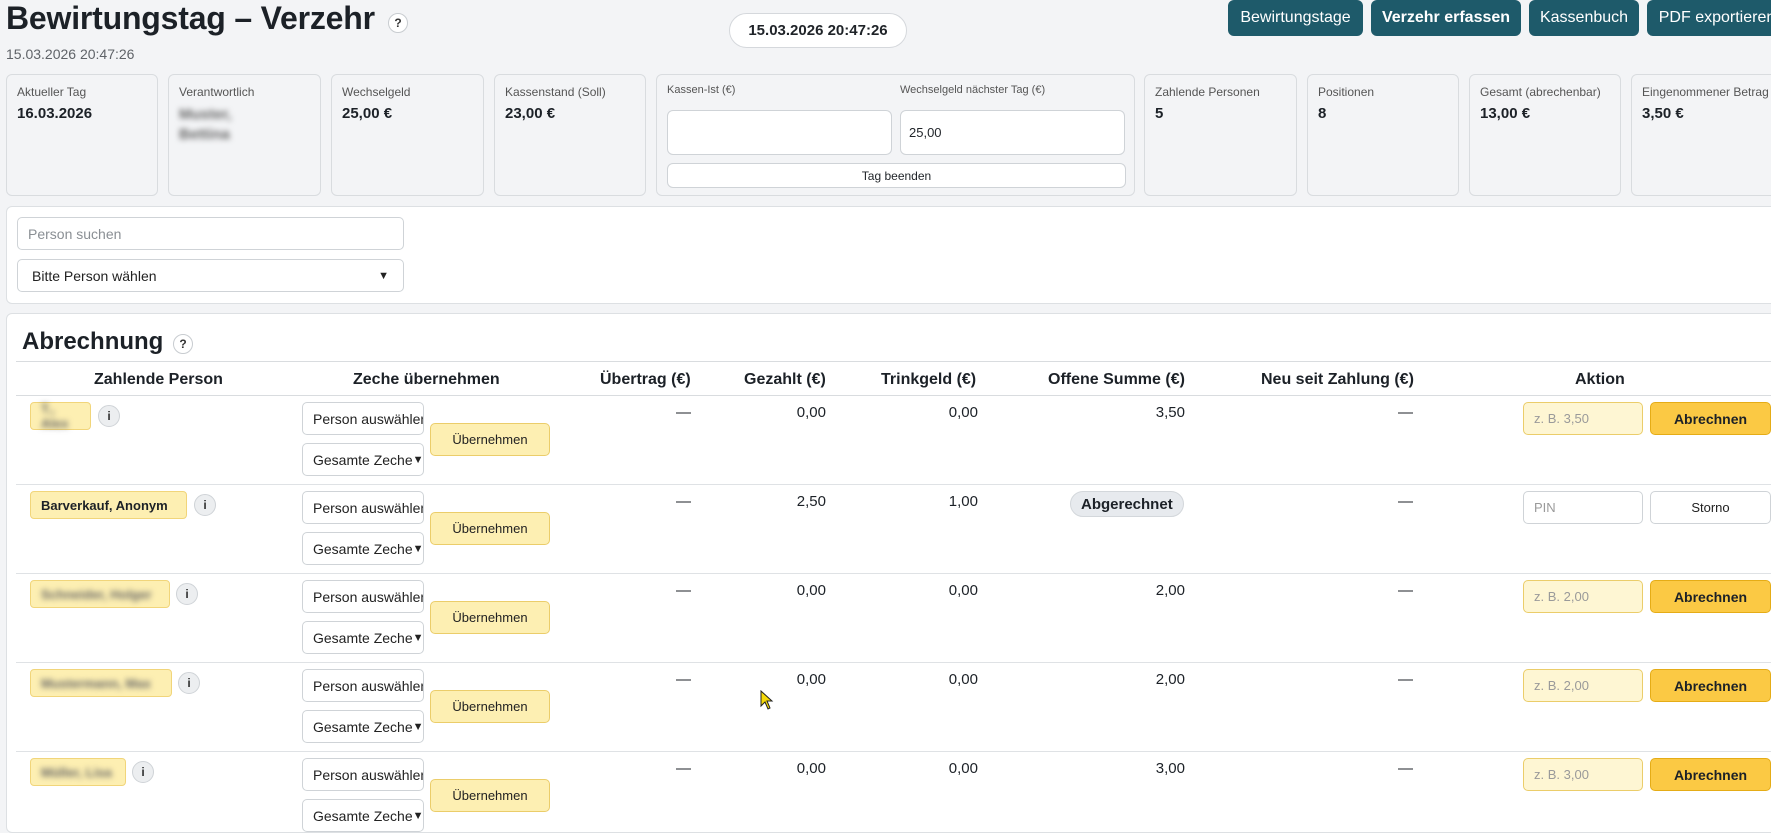 This screenshot has width=1771, height=833. Describe the element at coordinates (1220, 135) in the screenshot. I see `card-paying-persons: Zahlende Personen 5` at that location.